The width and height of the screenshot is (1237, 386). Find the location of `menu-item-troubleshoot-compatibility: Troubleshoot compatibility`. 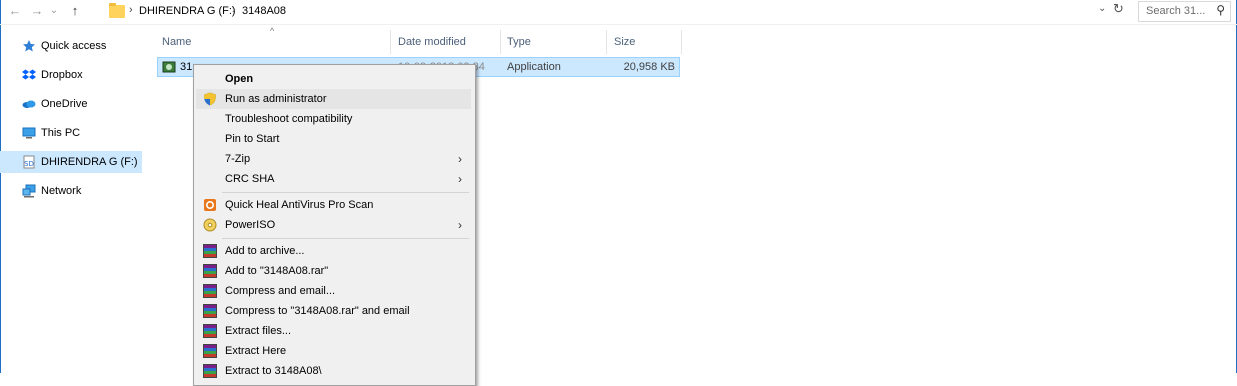

menu-item-troubleshoot-compatibility: Troubleshoot compatibility is located at coordinates (333, 119).